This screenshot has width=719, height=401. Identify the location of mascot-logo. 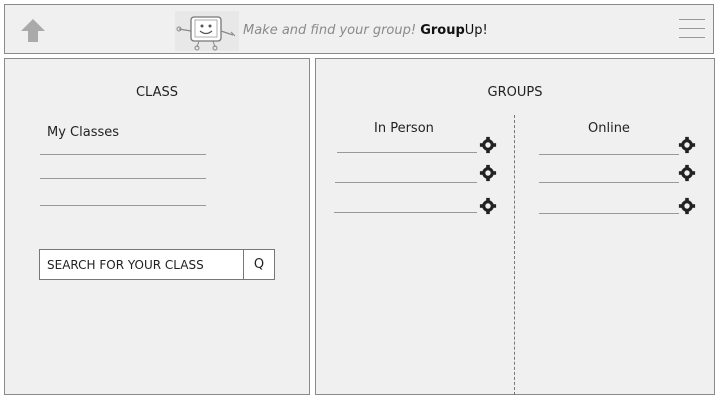
(207, 31).